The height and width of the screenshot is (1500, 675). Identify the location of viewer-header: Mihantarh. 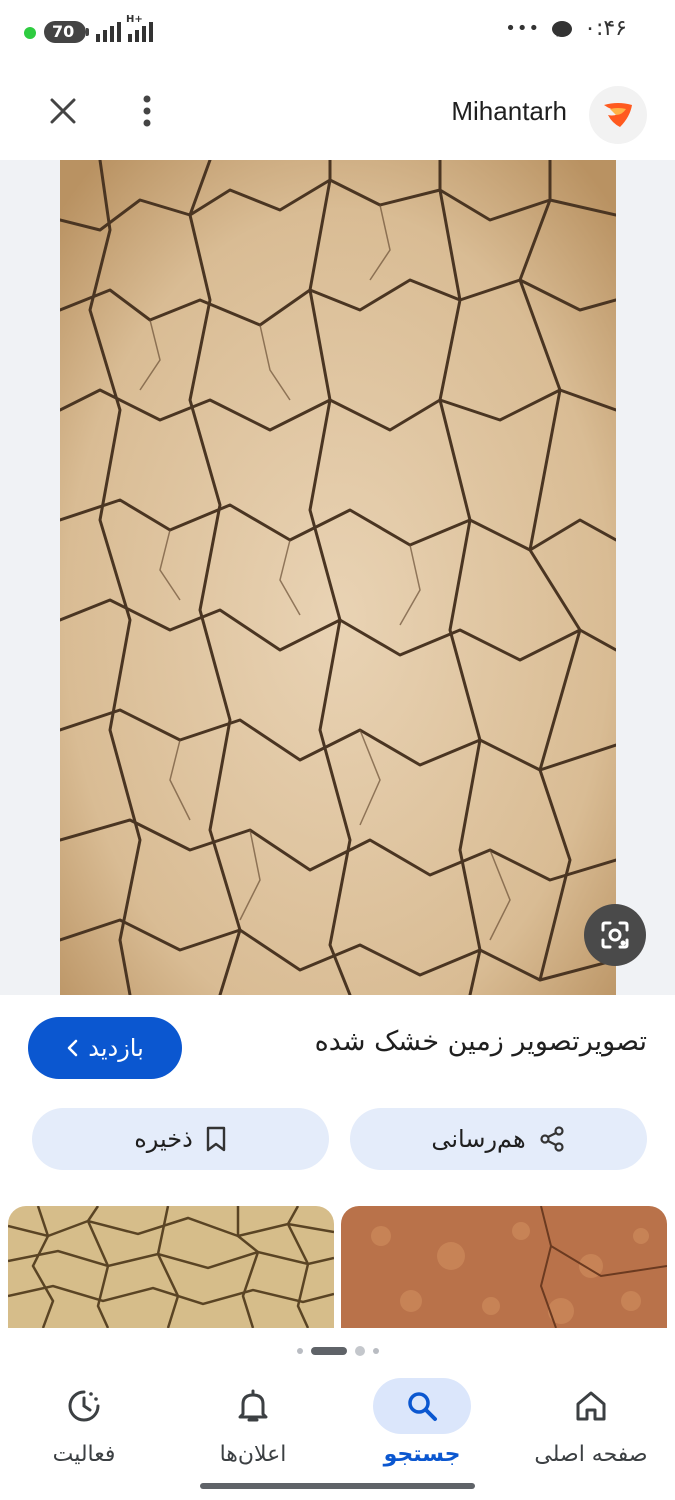
(337, 113).